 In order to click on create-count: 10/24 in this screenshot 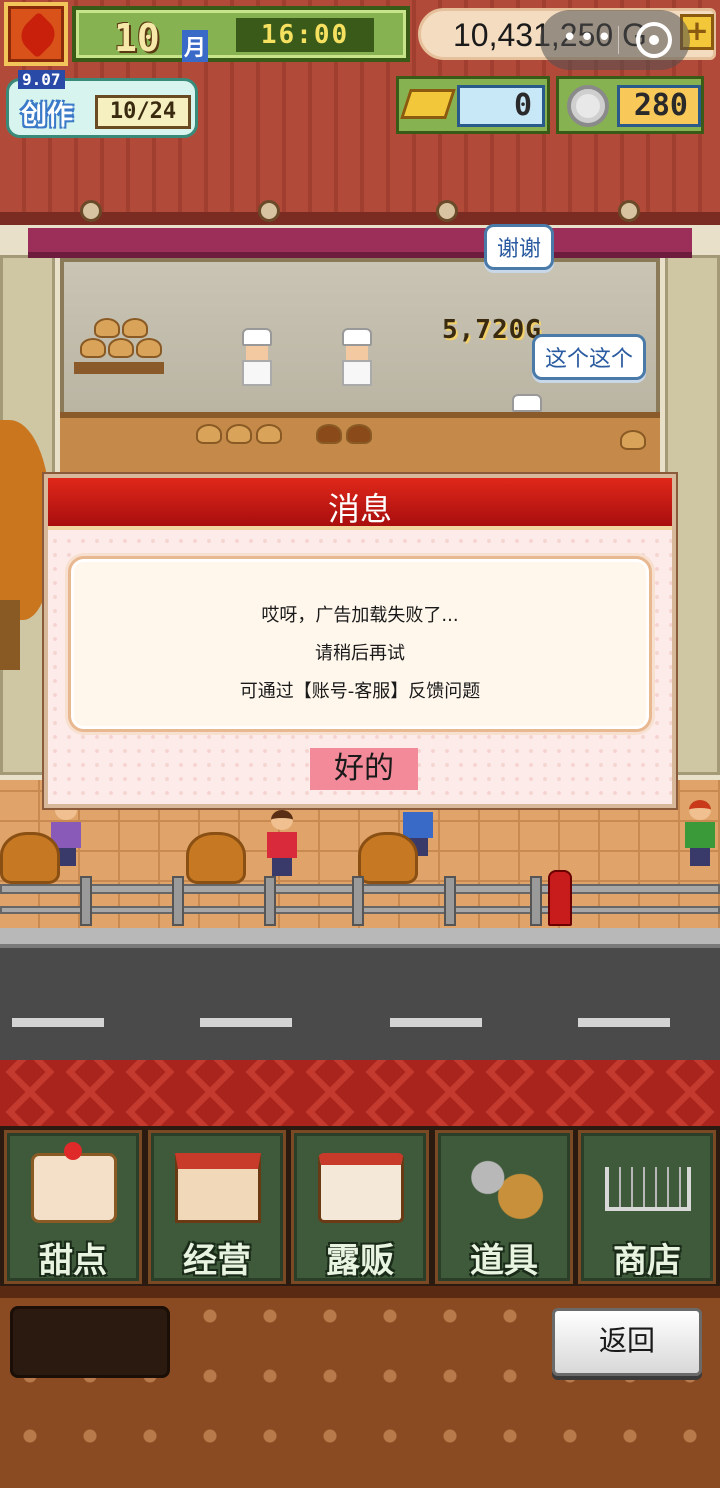, I will do `click(143, 112)`.